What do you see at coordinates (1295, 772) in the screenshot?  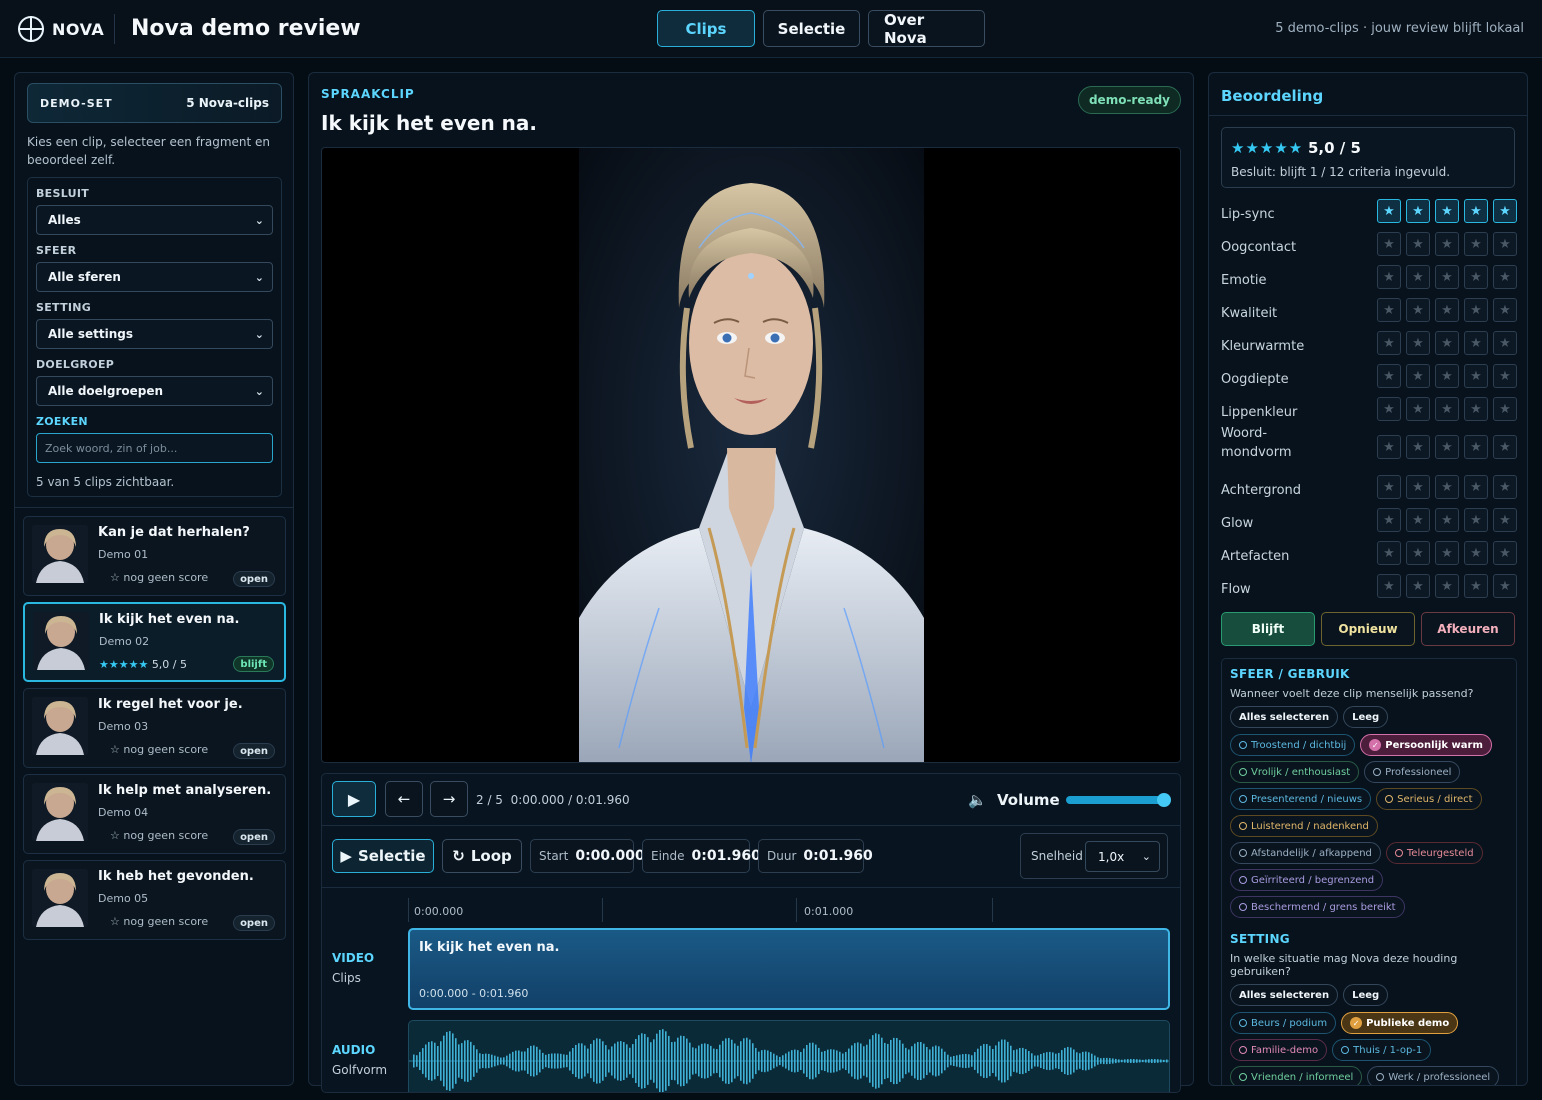 I see `tag-pill: Vrolijk / enthousiast` at bounding box center [1295, 772].